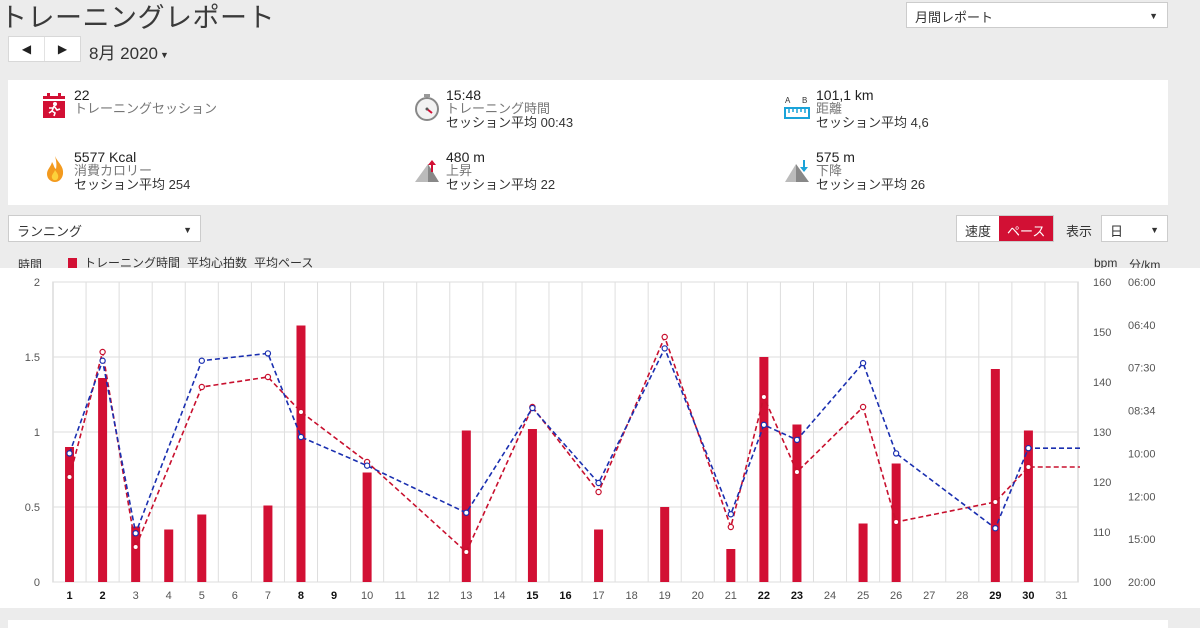 Image resolution: width=1200 pixels, height=628 pixels. What do you see at coordinates (1134, 228) in the screenshot?
I see `period-select: 日 ▼` at bounding box center [1134, 228].